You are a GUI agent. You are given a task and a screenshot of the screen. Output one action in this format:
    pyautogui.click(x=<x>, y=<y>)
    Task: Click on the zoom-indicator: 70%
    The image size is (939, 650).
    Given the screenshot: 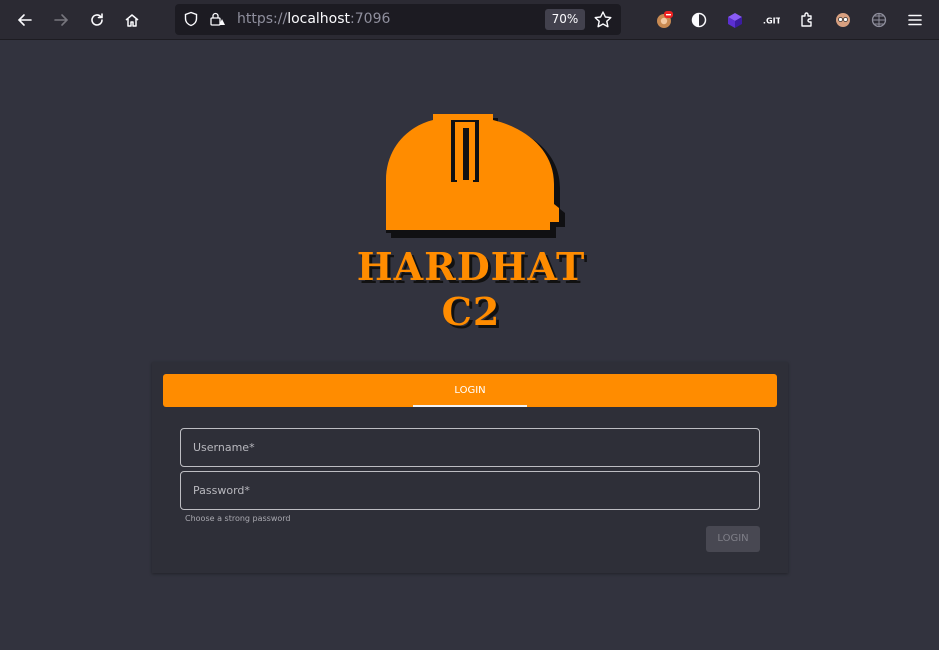 What is the action you would take?
    pyautogui.click(x=565, y=19)
    